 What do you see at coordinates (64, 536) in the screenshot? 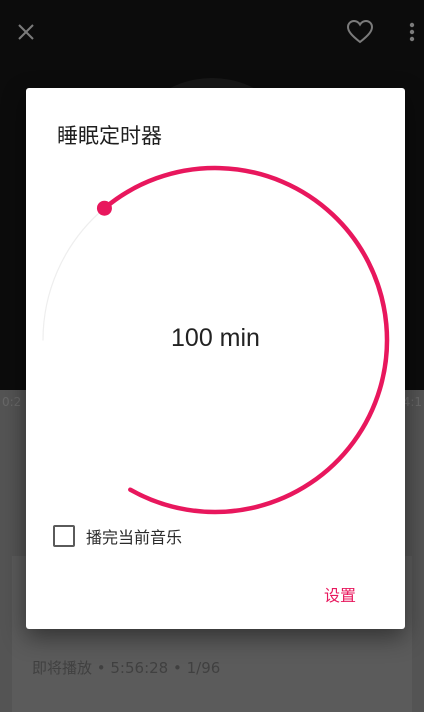
I see `finish-current-track-checkbox` at bounding box center [64, 536].